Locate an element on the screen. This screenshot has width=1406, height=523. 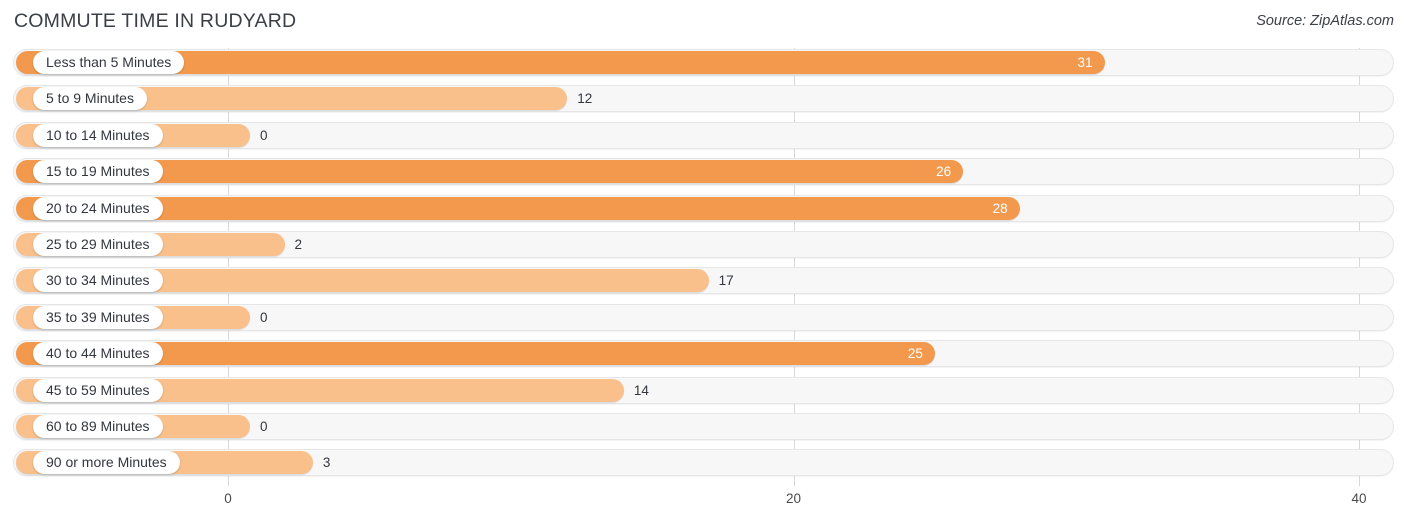
category-label: 30 to 34 Minutes is located at coordinates (98, 281).